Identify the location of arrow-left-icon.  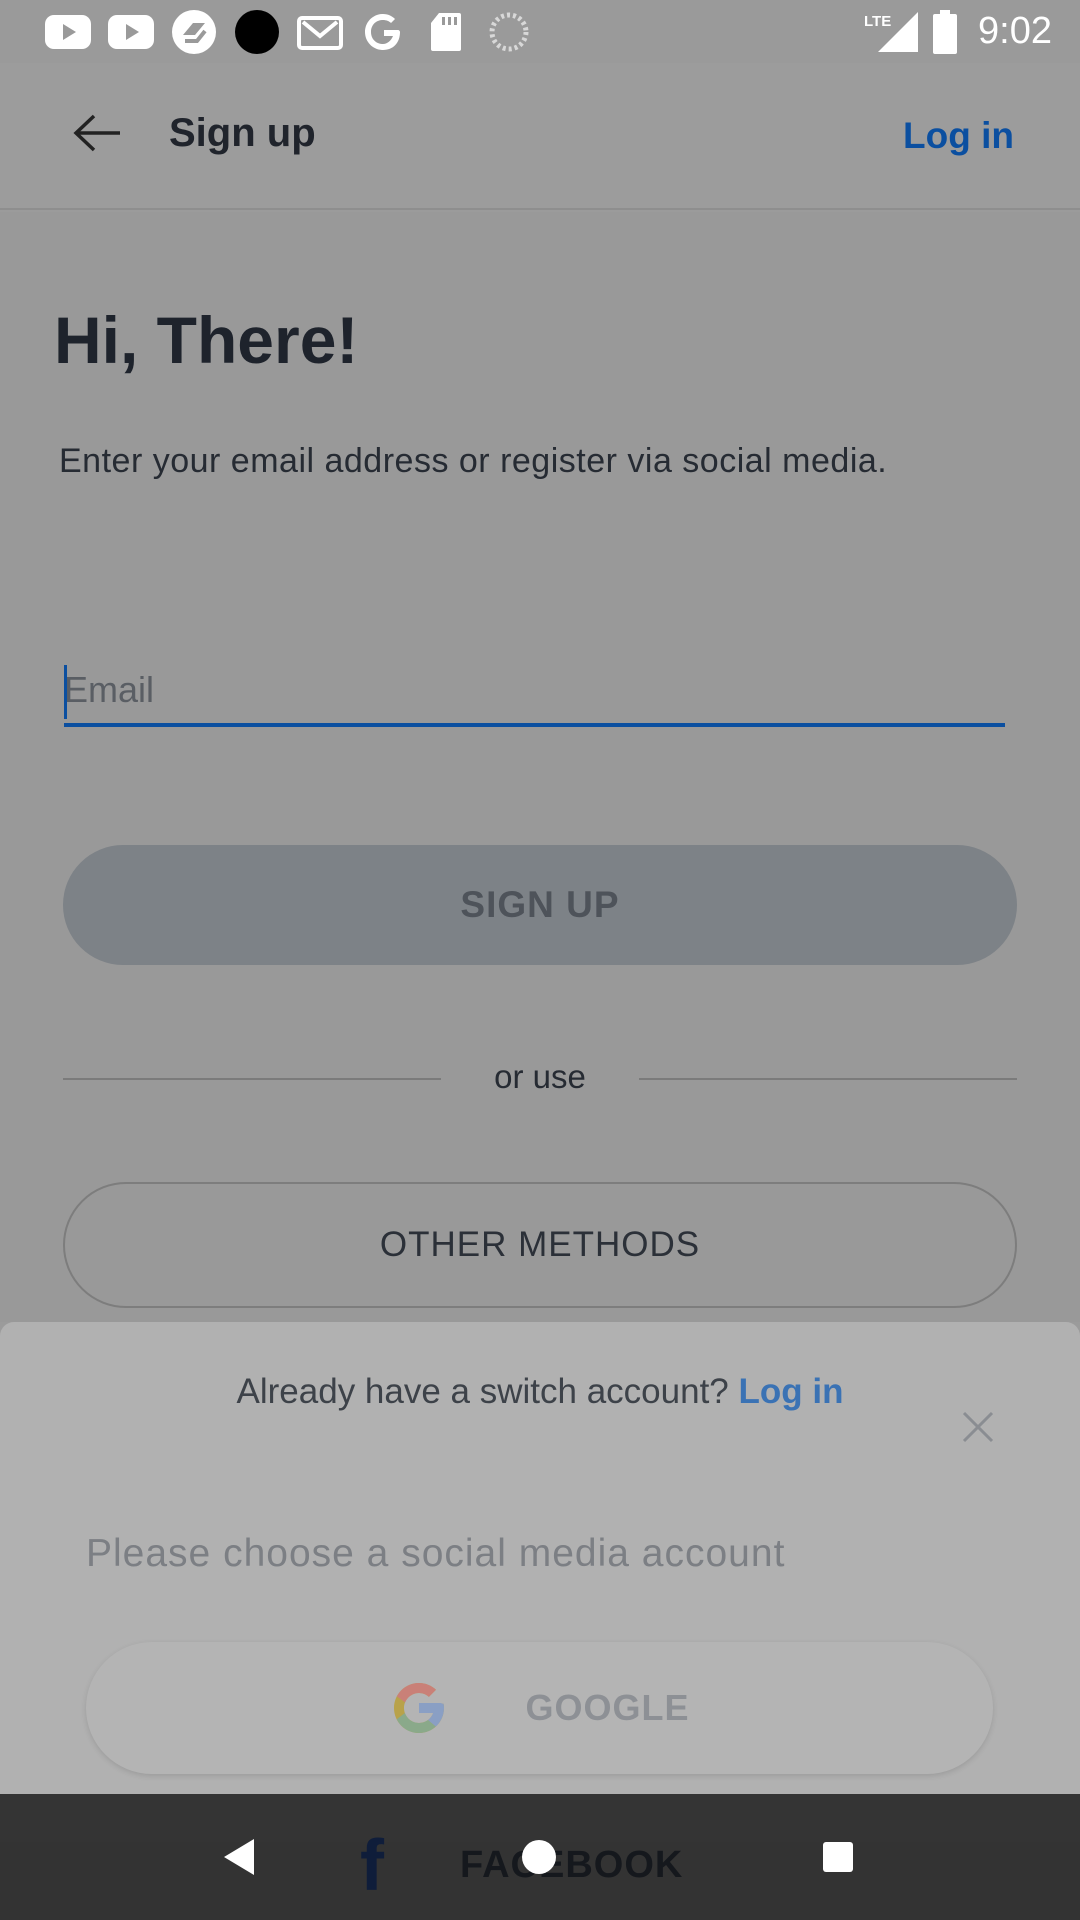
(96, 133).